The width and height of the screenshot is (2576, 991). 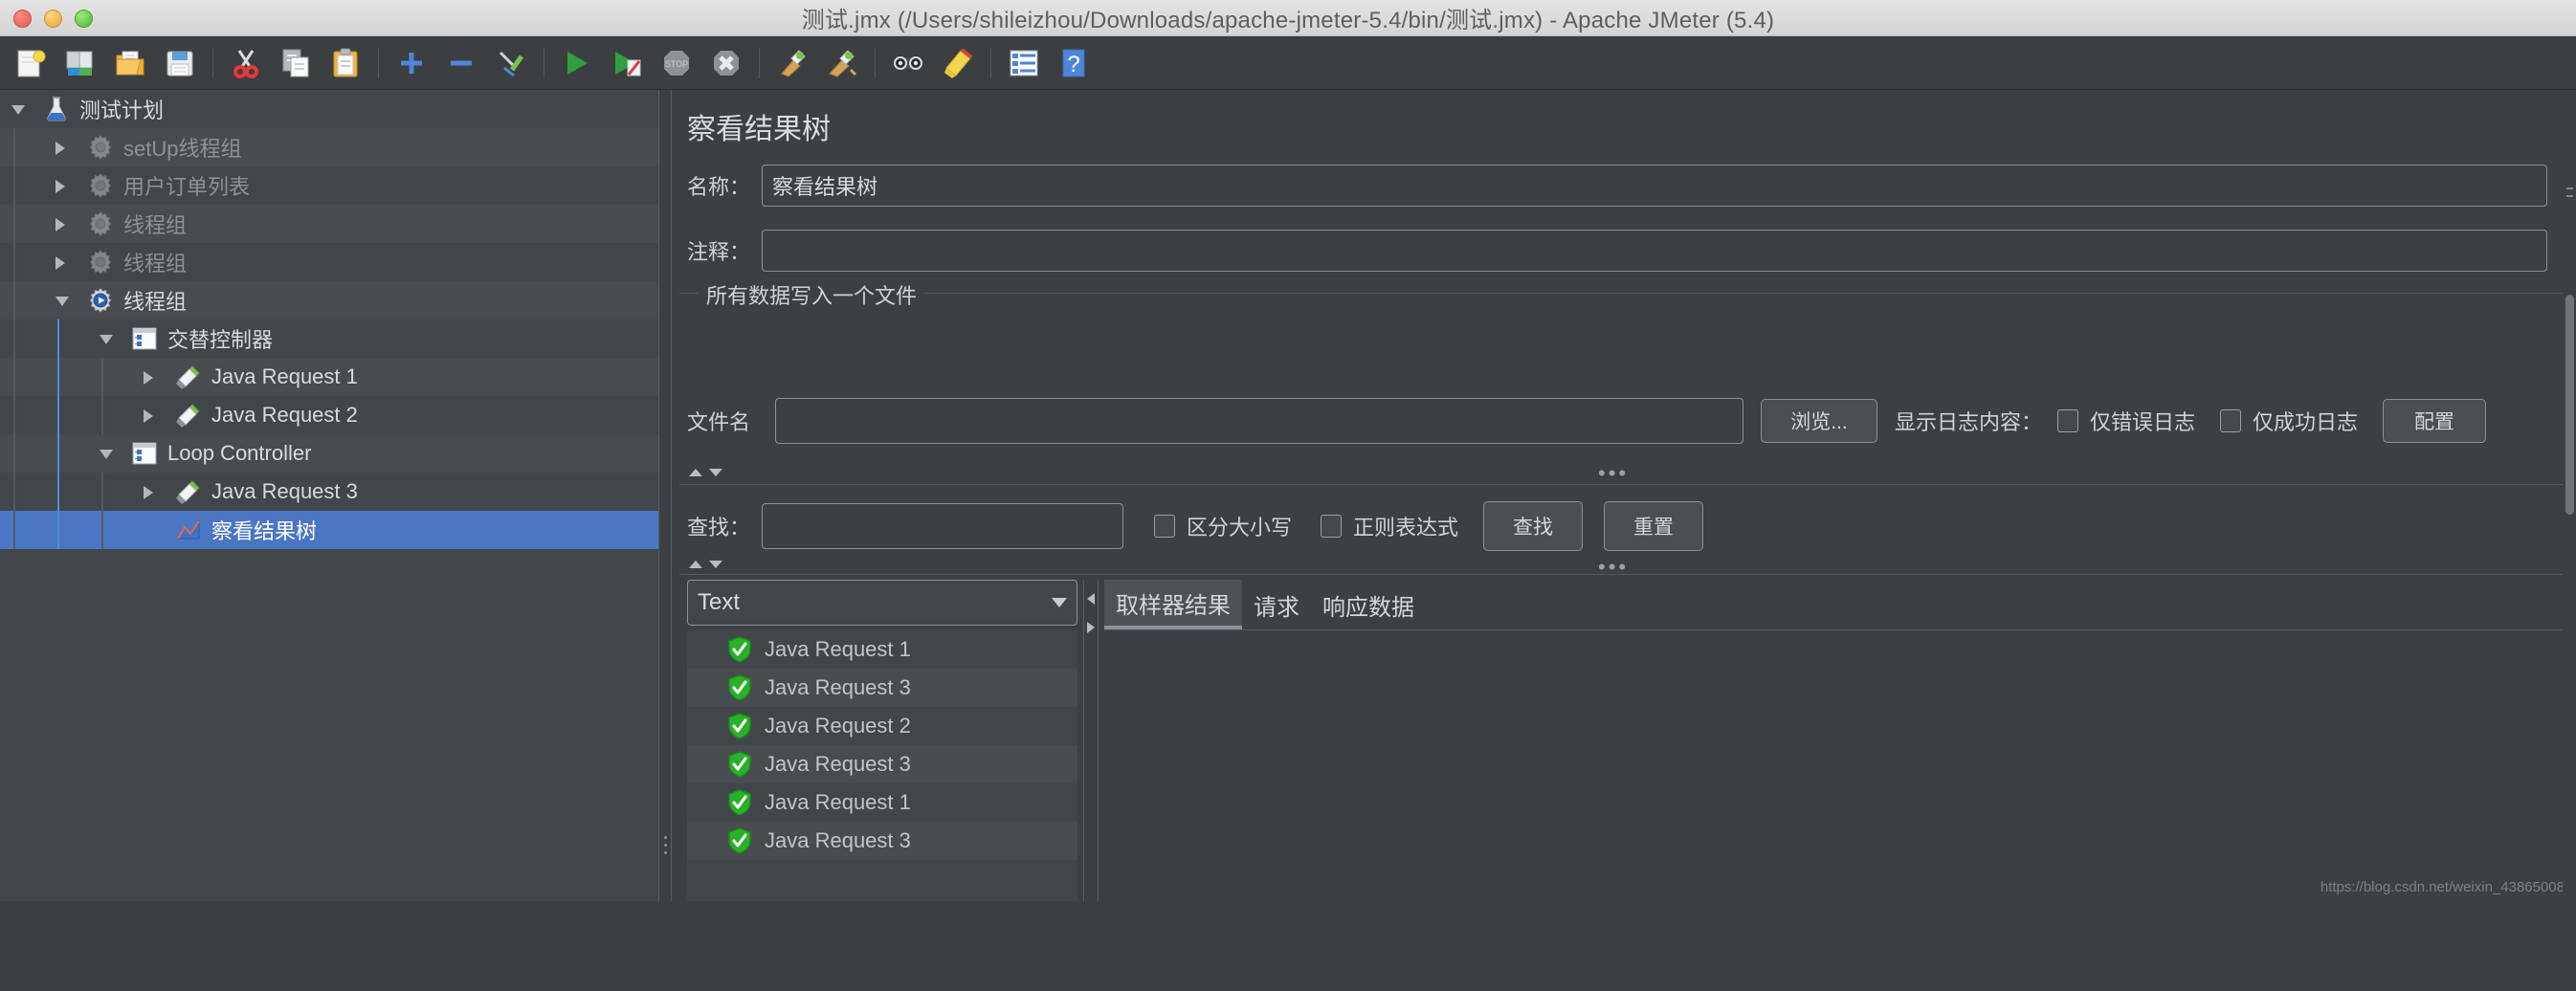 What do you see at coordinates (296, 63) in the screenshot?
I see `copy-button` at bounding box center [296, 63].